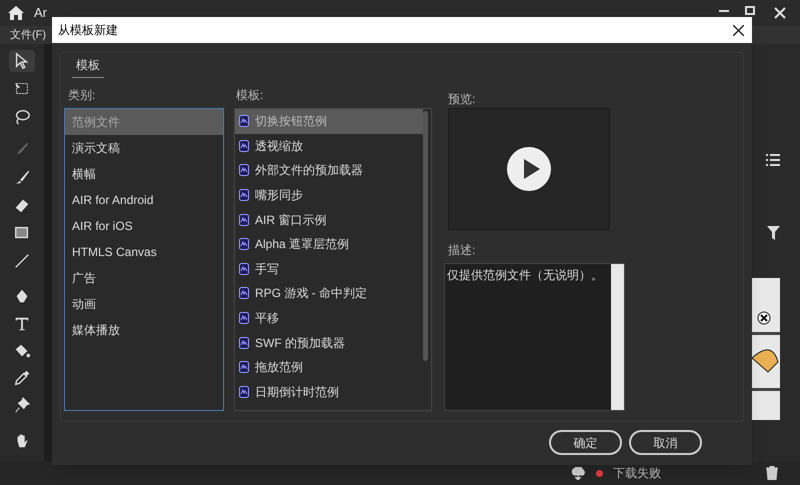  Describe the element at coordinates (329, 244) in the screenshot. I see `template-item: Alpha 遮罩层范例` at that location.